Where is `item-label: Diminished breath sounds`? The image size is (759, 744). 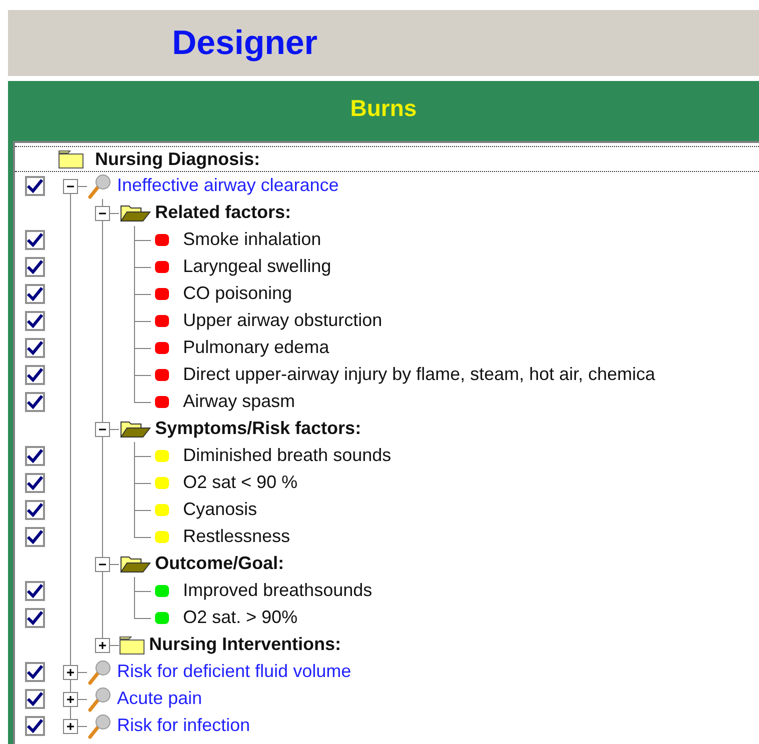 item-label: Diminished breath sounds is located at coordinates (287, 455).